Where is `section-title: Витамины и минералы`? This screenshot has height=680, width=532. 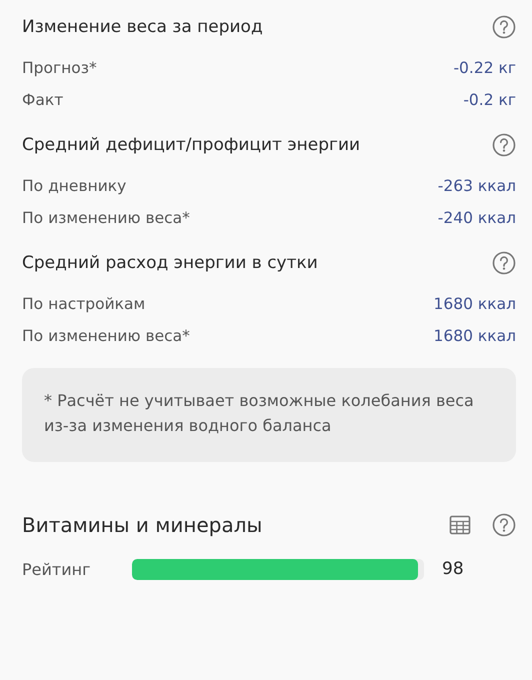 section-title: Витамины и минералы is located at coordinates (143, 525).